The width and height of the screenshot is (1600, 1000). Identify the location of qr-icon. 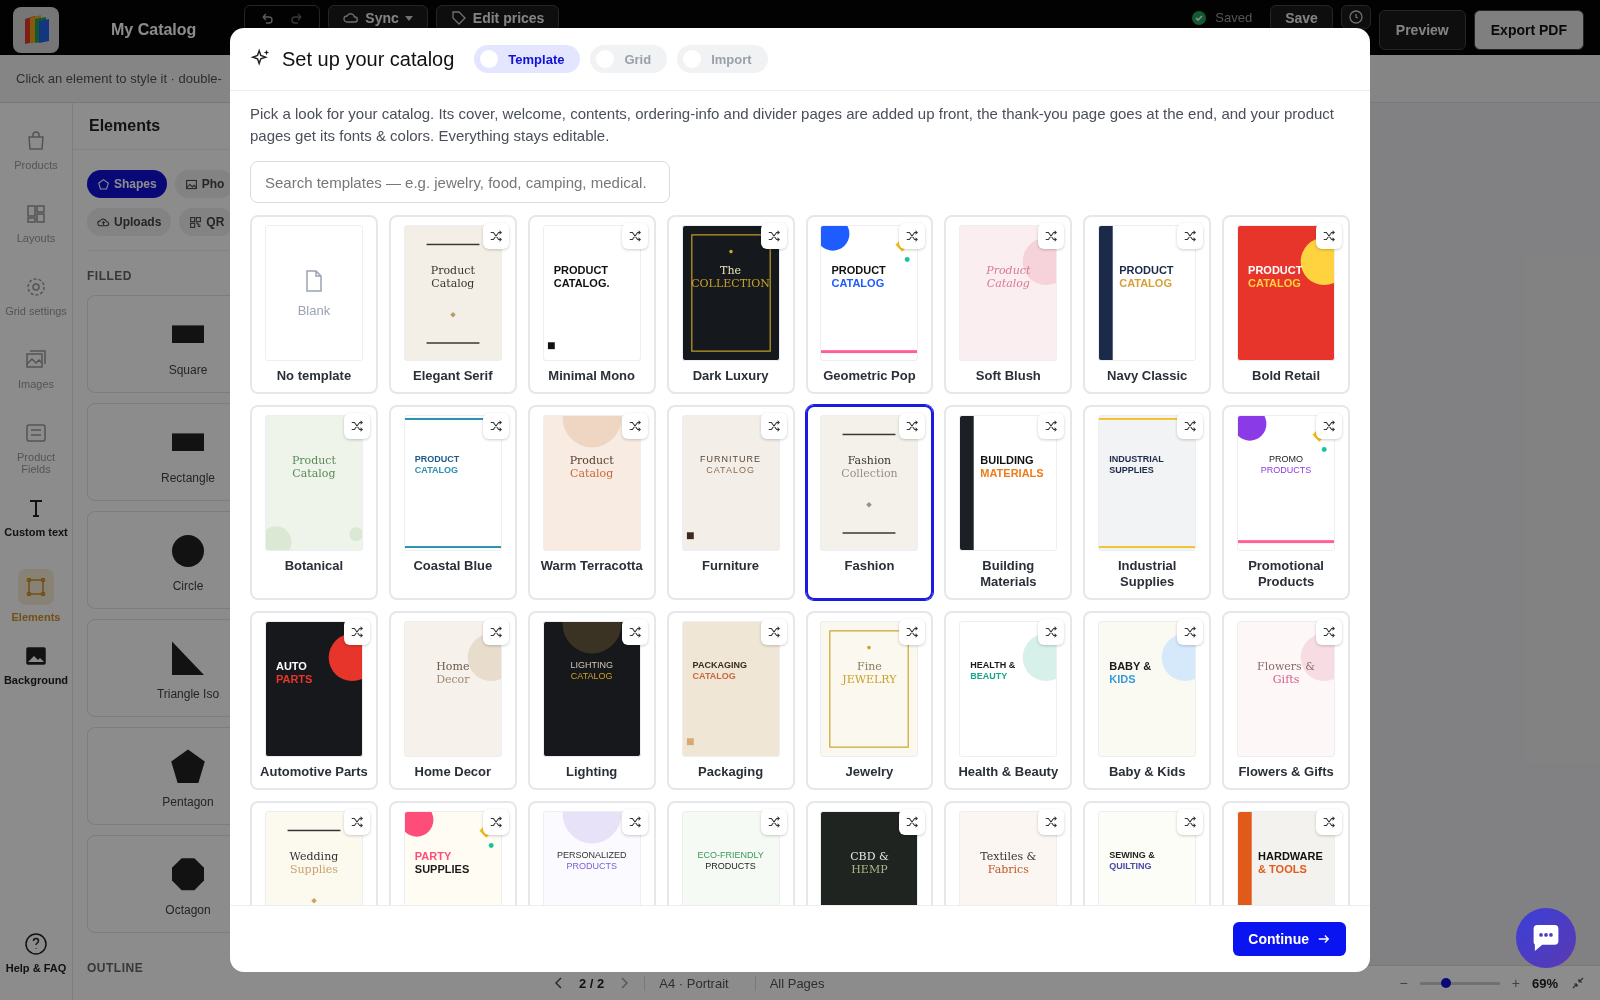
(196, 222).